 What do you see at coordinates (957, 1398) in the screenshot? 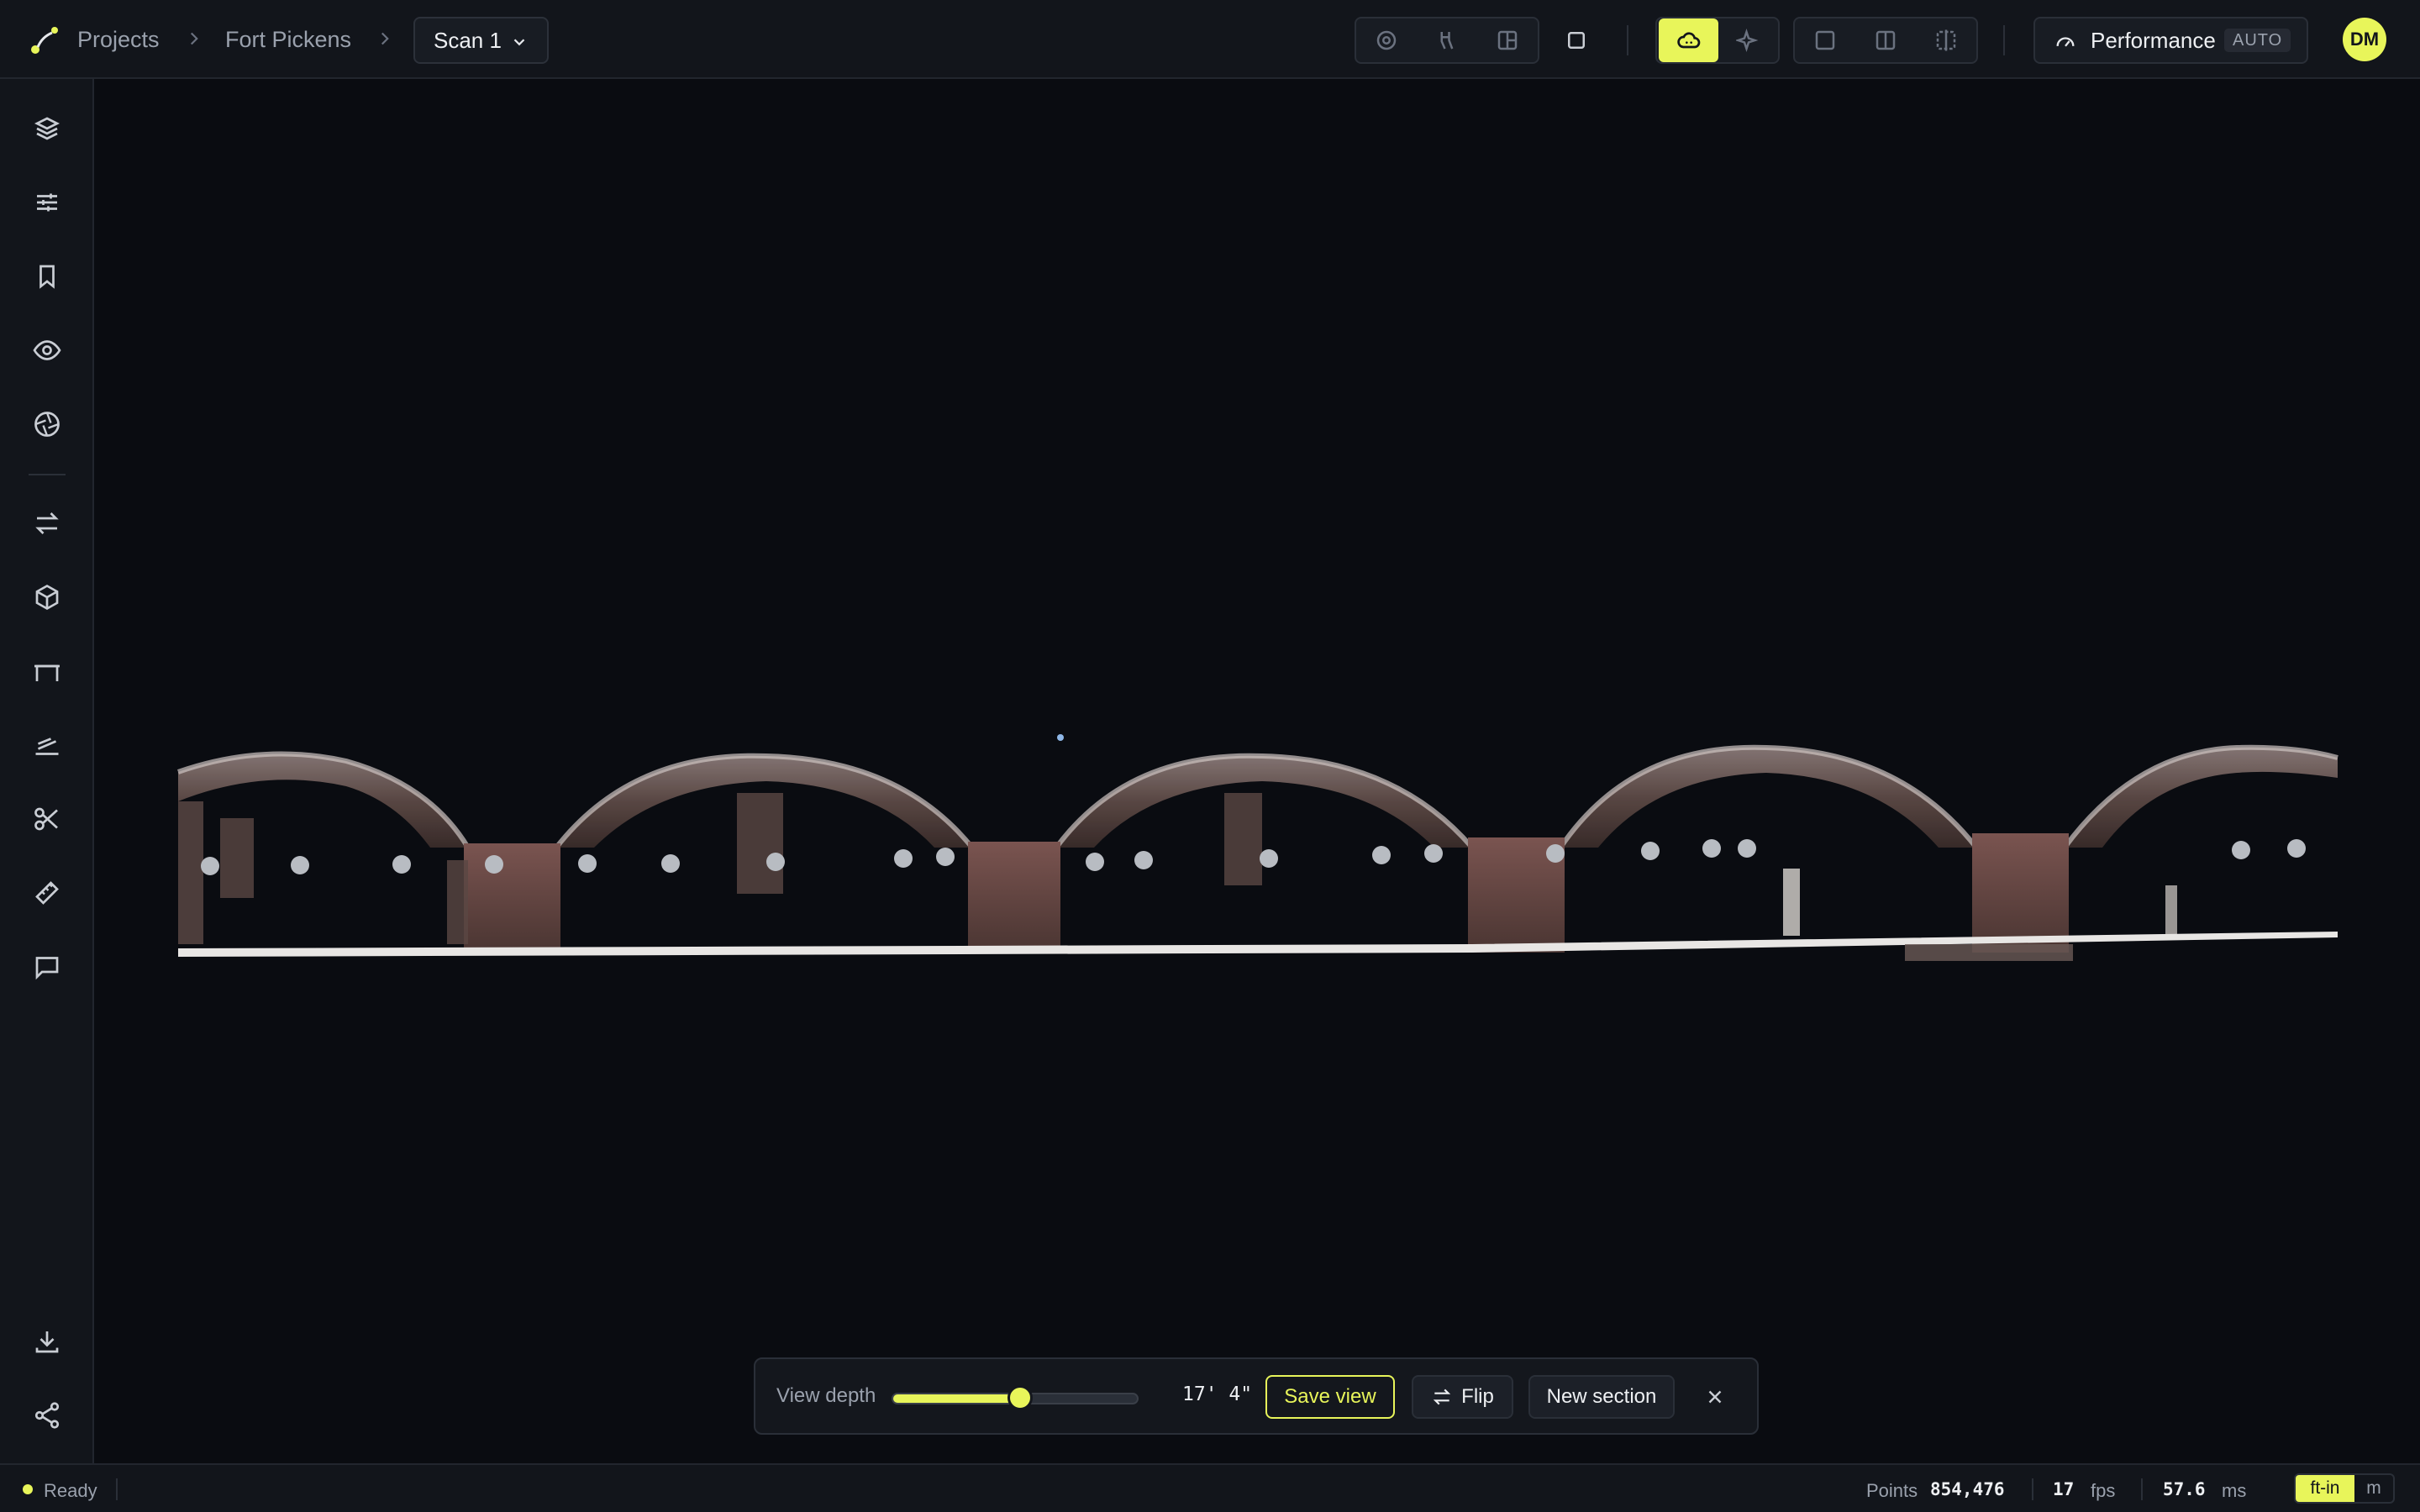
I see `view-depth-fill` at bounding box center [957, 1398].